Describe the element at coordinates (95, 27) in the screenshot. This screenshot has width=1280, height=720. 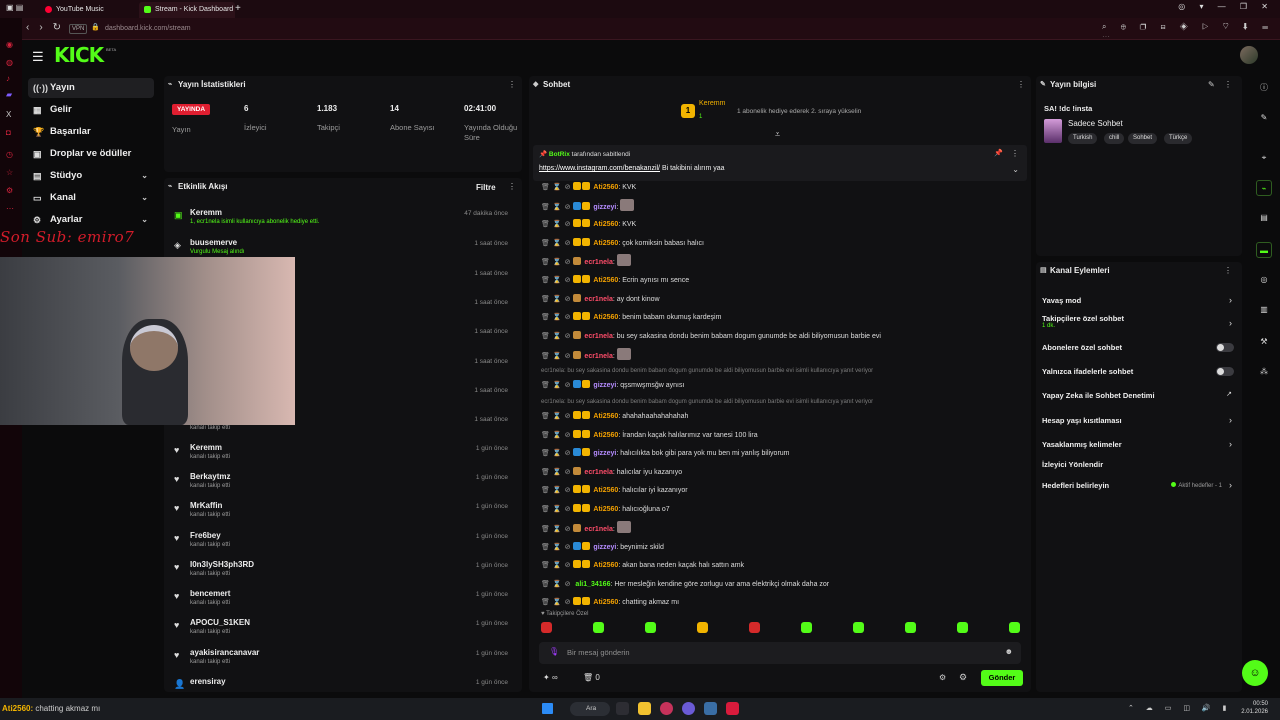
I see `lock-icon: 🔒` at that location.